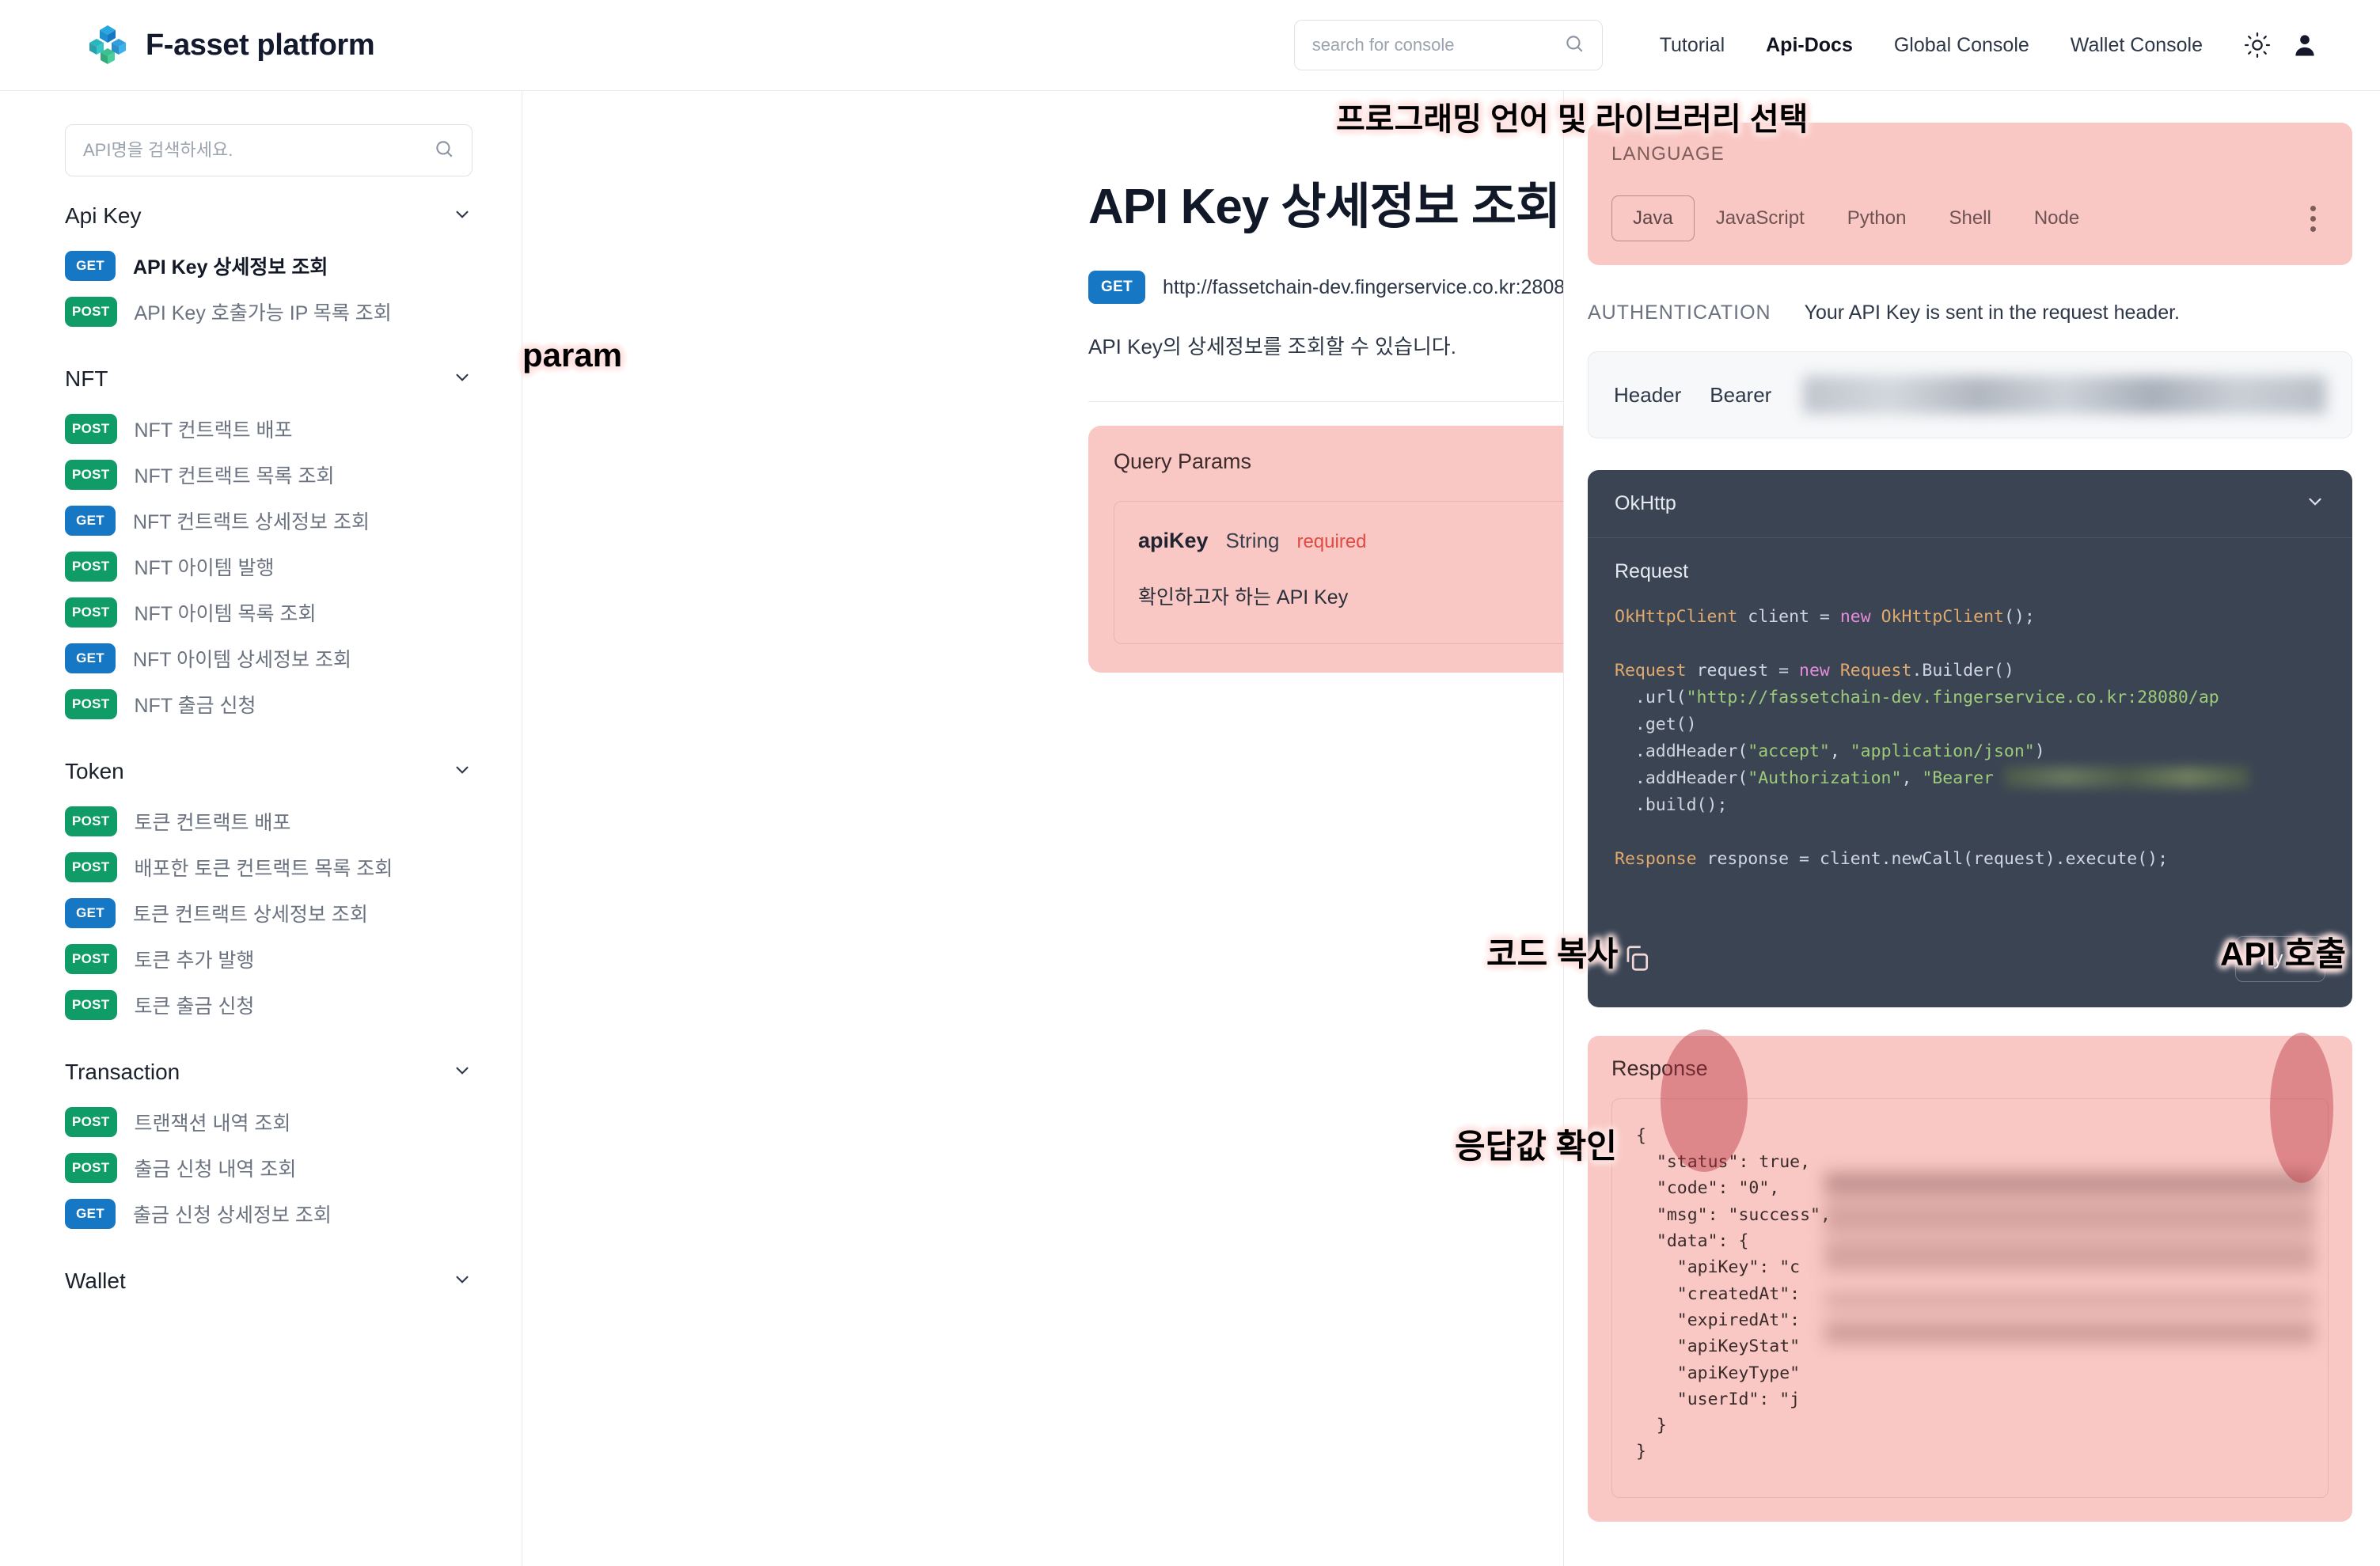 The height and width of the screenshot is (1566, 2380). I want to click on sidebar-section-api-key: Api Key, so click(269, 206).